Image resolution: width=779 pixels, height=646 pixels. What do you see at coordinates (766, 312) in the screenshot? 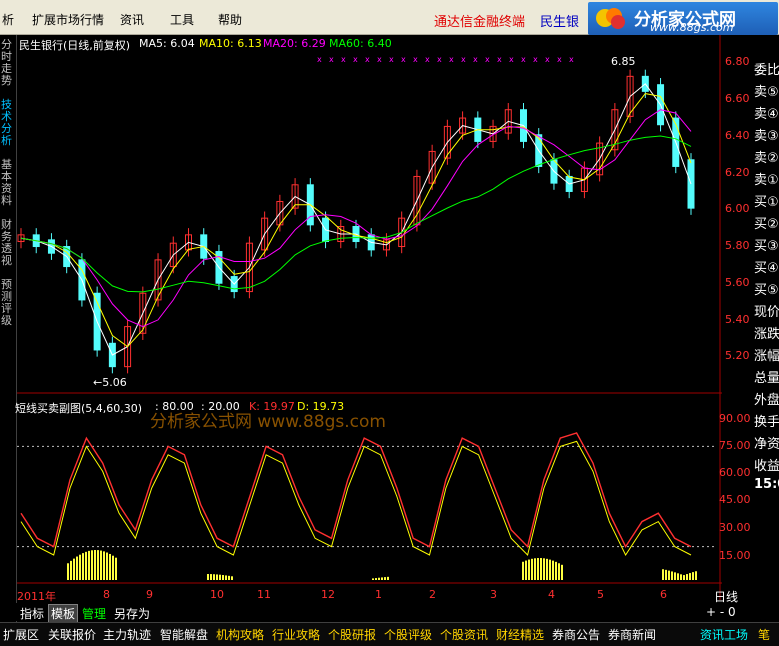
I see `quote-label: 现价` at bounding box center [766, 312].